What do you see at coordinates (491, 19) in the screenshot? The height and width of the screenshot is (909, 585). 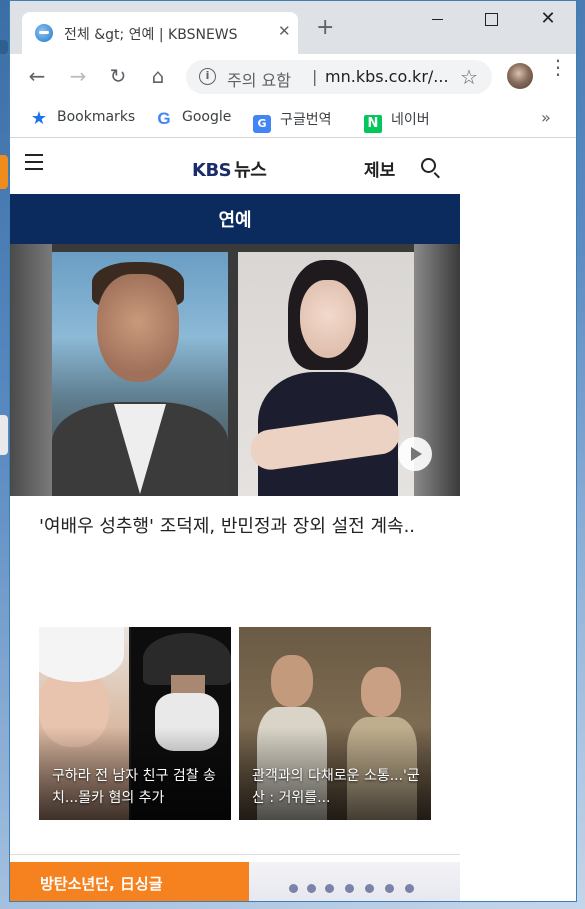 I see `maximize-button` at bounding box center [491, 19].